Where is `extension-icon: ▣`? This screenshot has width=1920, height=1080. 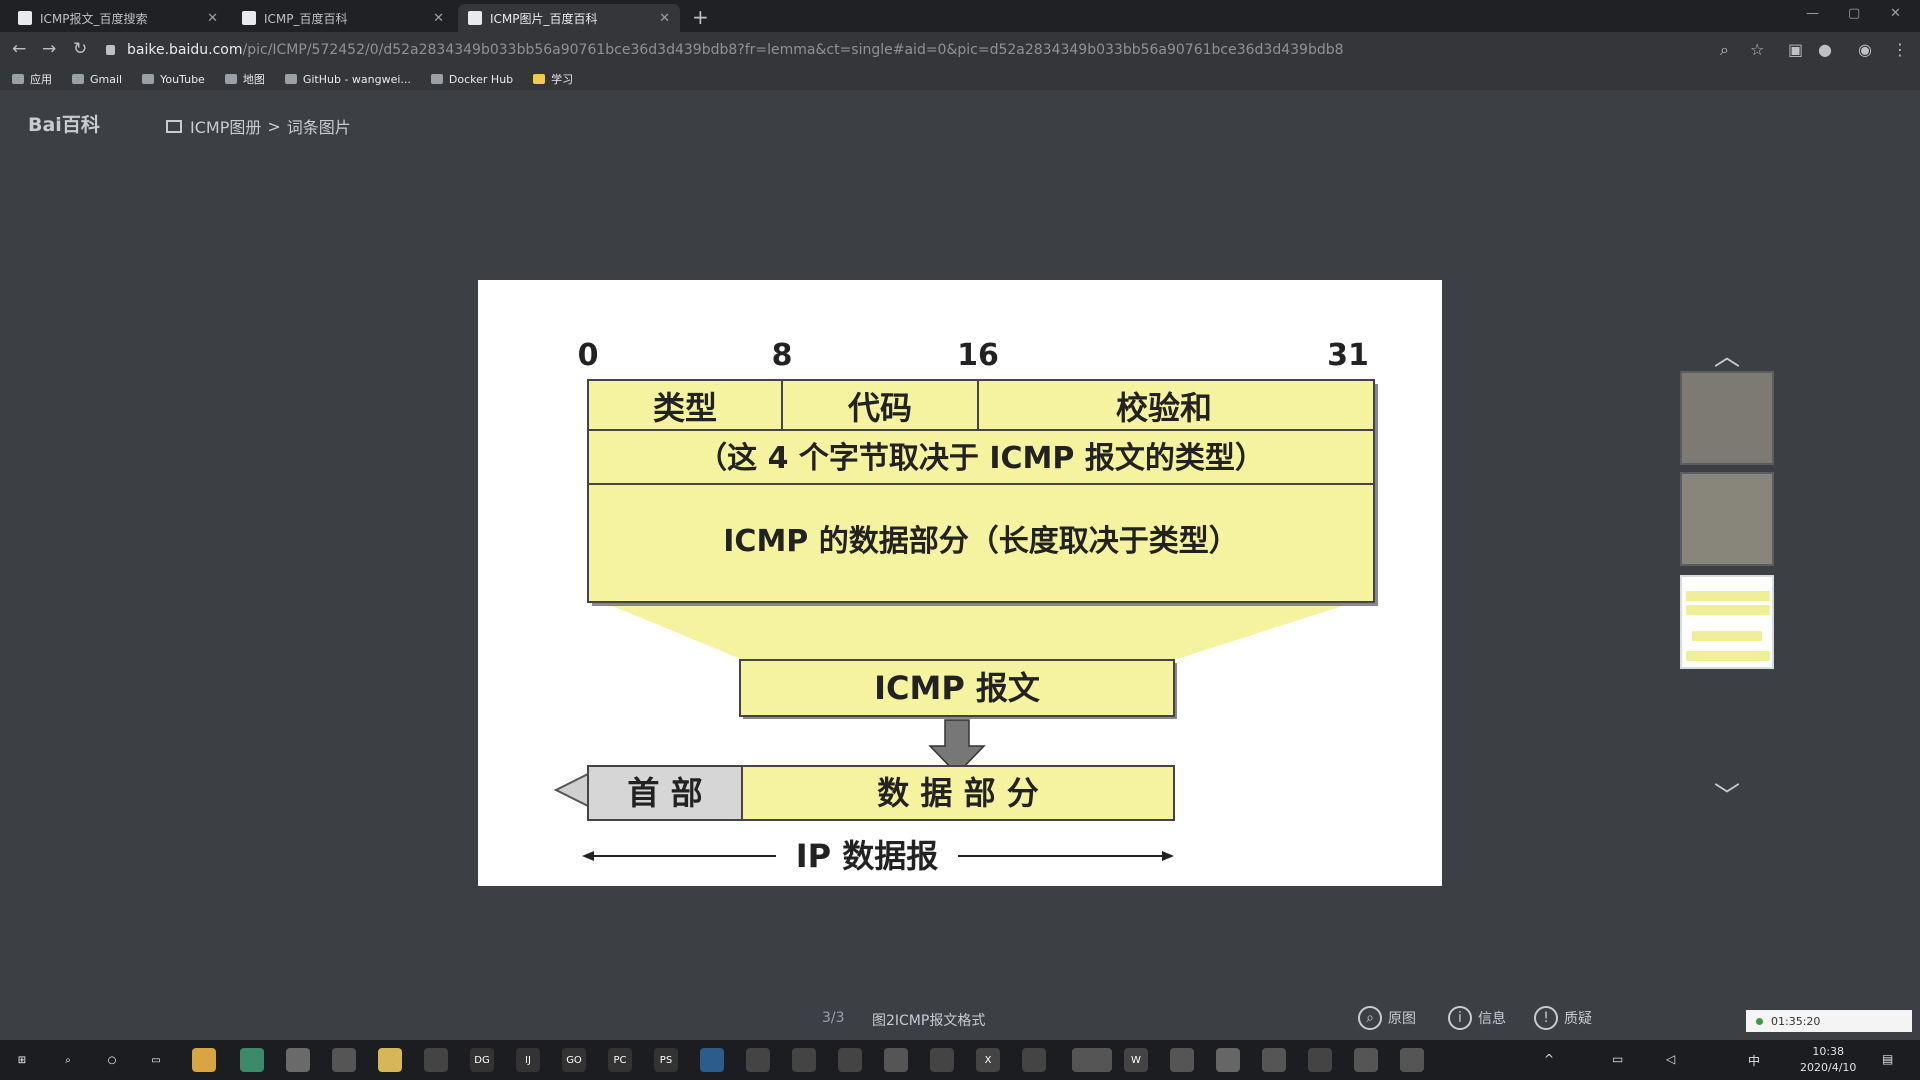
extension-icon: ▣ is located at coordinates (1795, 49).